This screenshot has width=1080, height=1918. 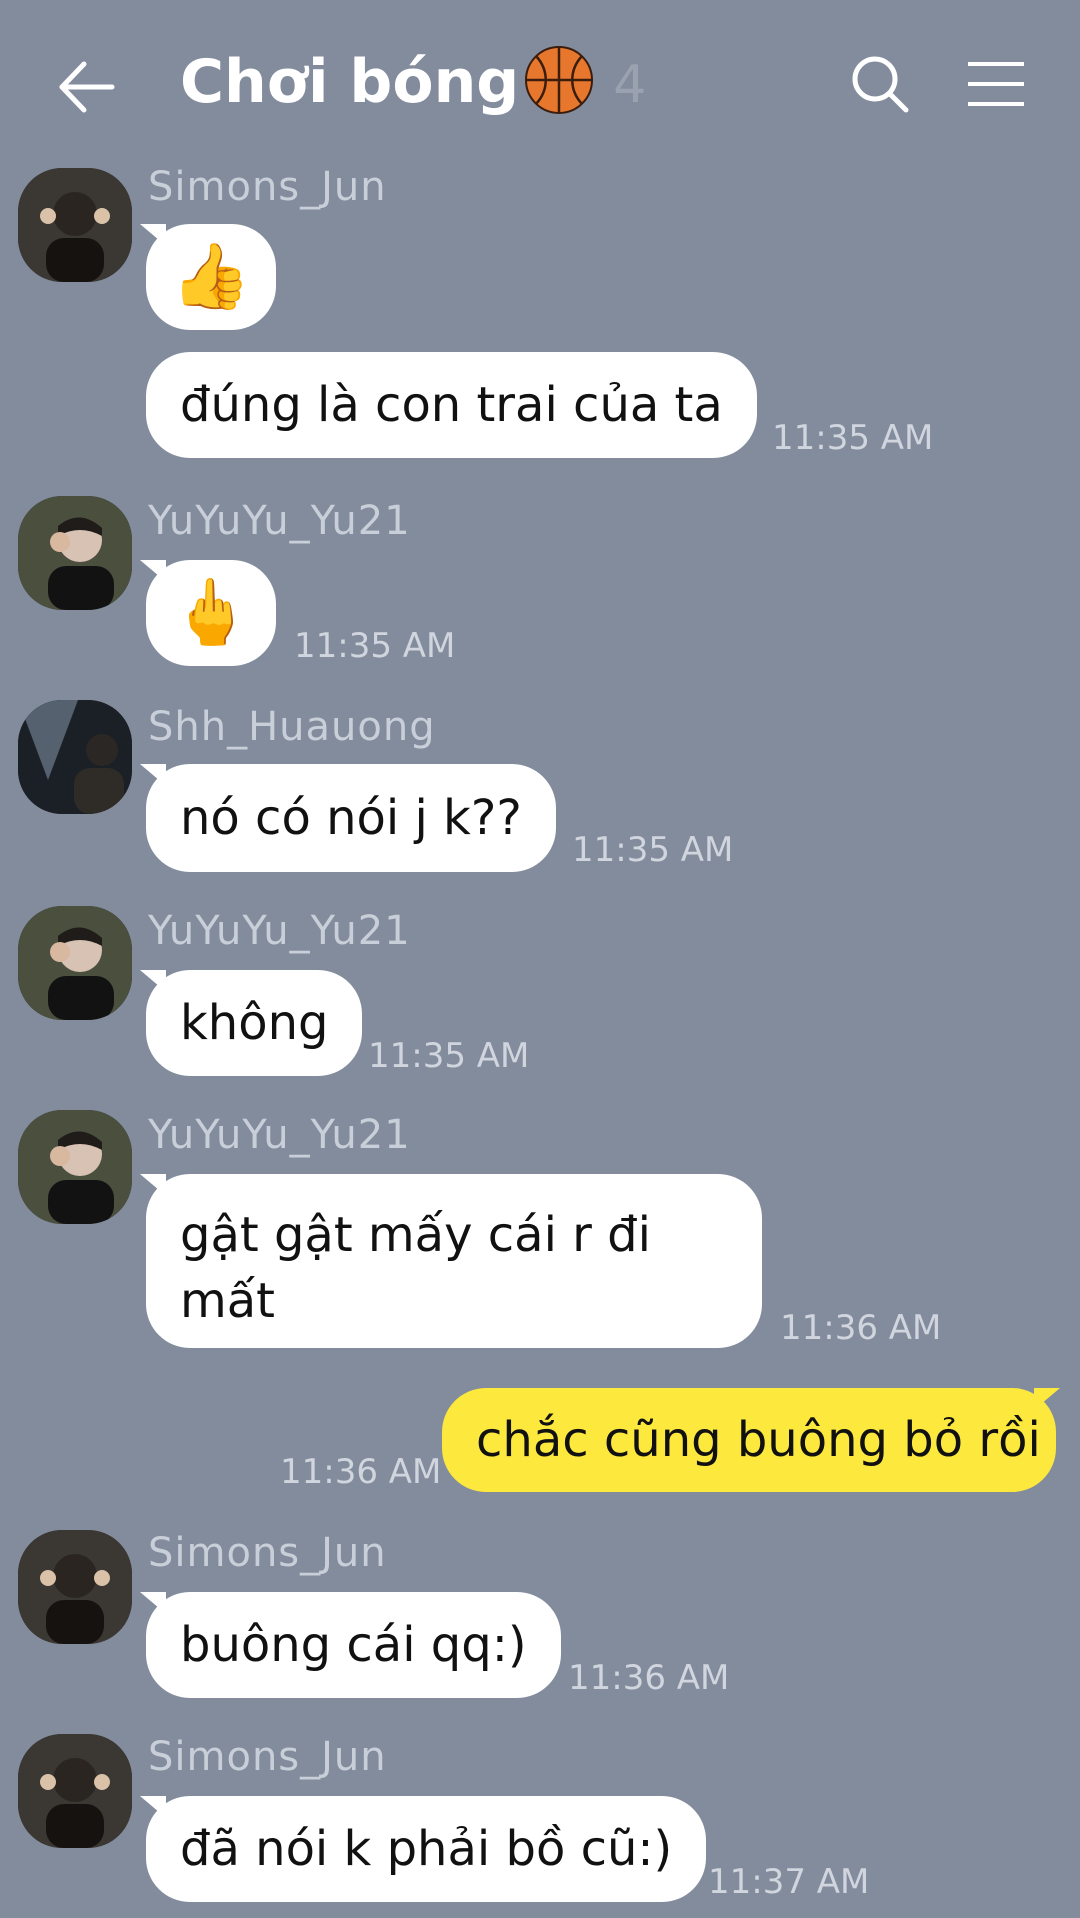 I want to click on search-button, so click(x=880, y=84).